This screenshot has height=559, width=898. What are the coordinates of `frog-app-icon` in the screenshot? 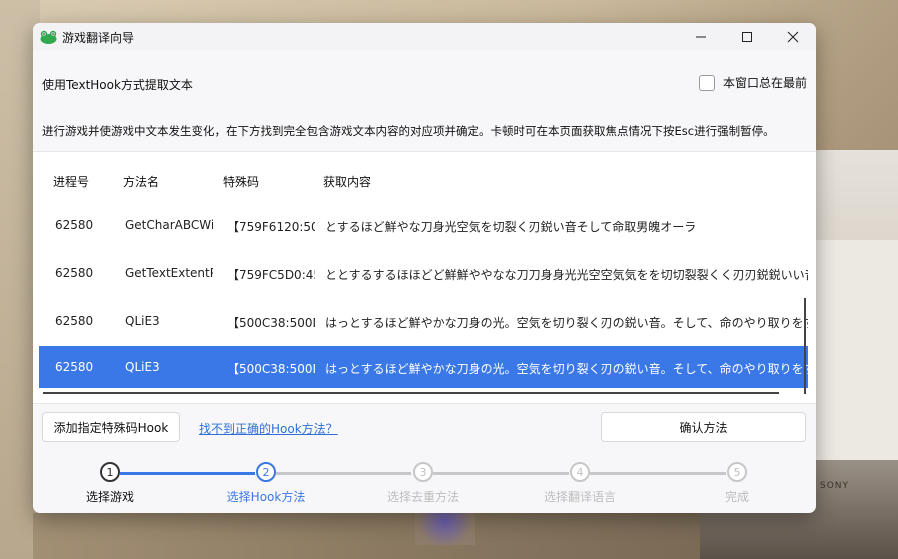 It's located at (48, 37).